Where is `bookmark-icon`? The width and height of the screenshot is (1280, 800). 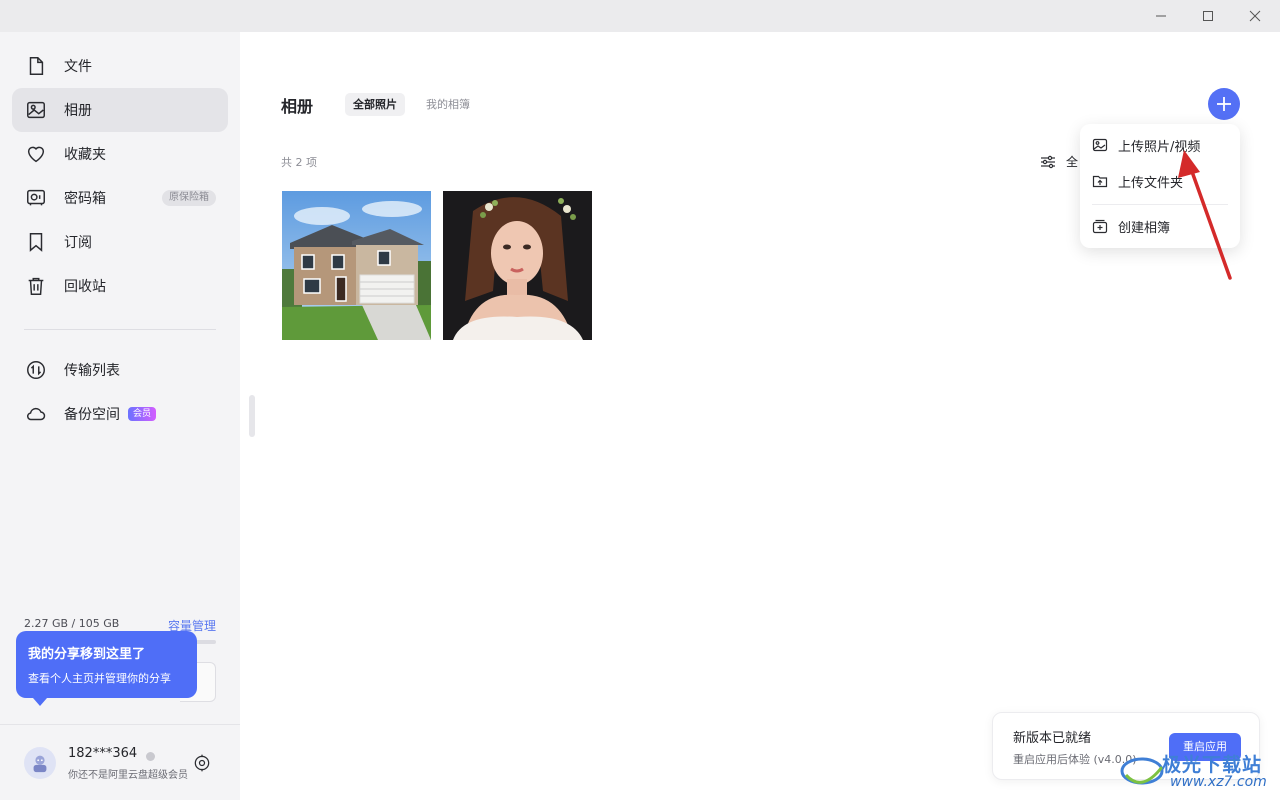
bookmark-icon is located at coordinates (36, 242).